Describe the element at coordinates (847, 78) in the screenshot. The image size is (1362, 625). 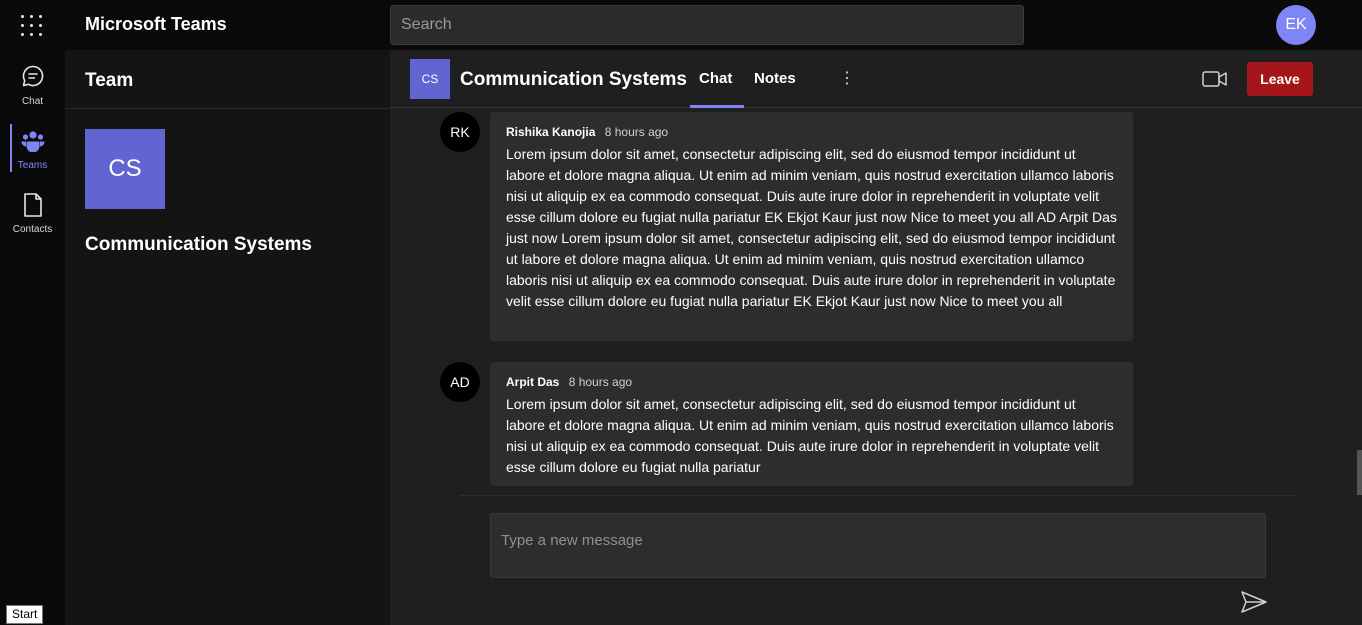
I see `more-options-icon: ⋮` at that location.